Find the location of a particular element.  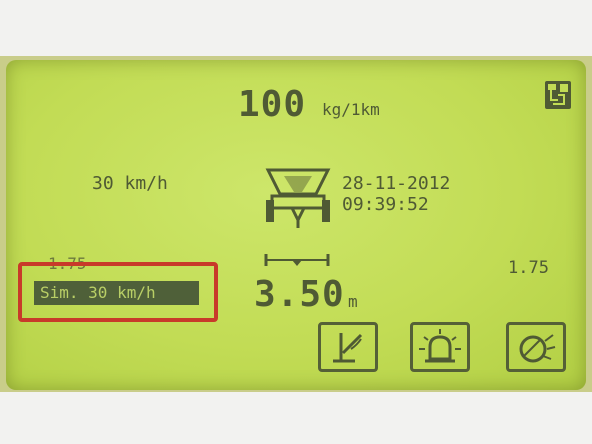

spread-lever-icon is located at coordinates (348, 348).